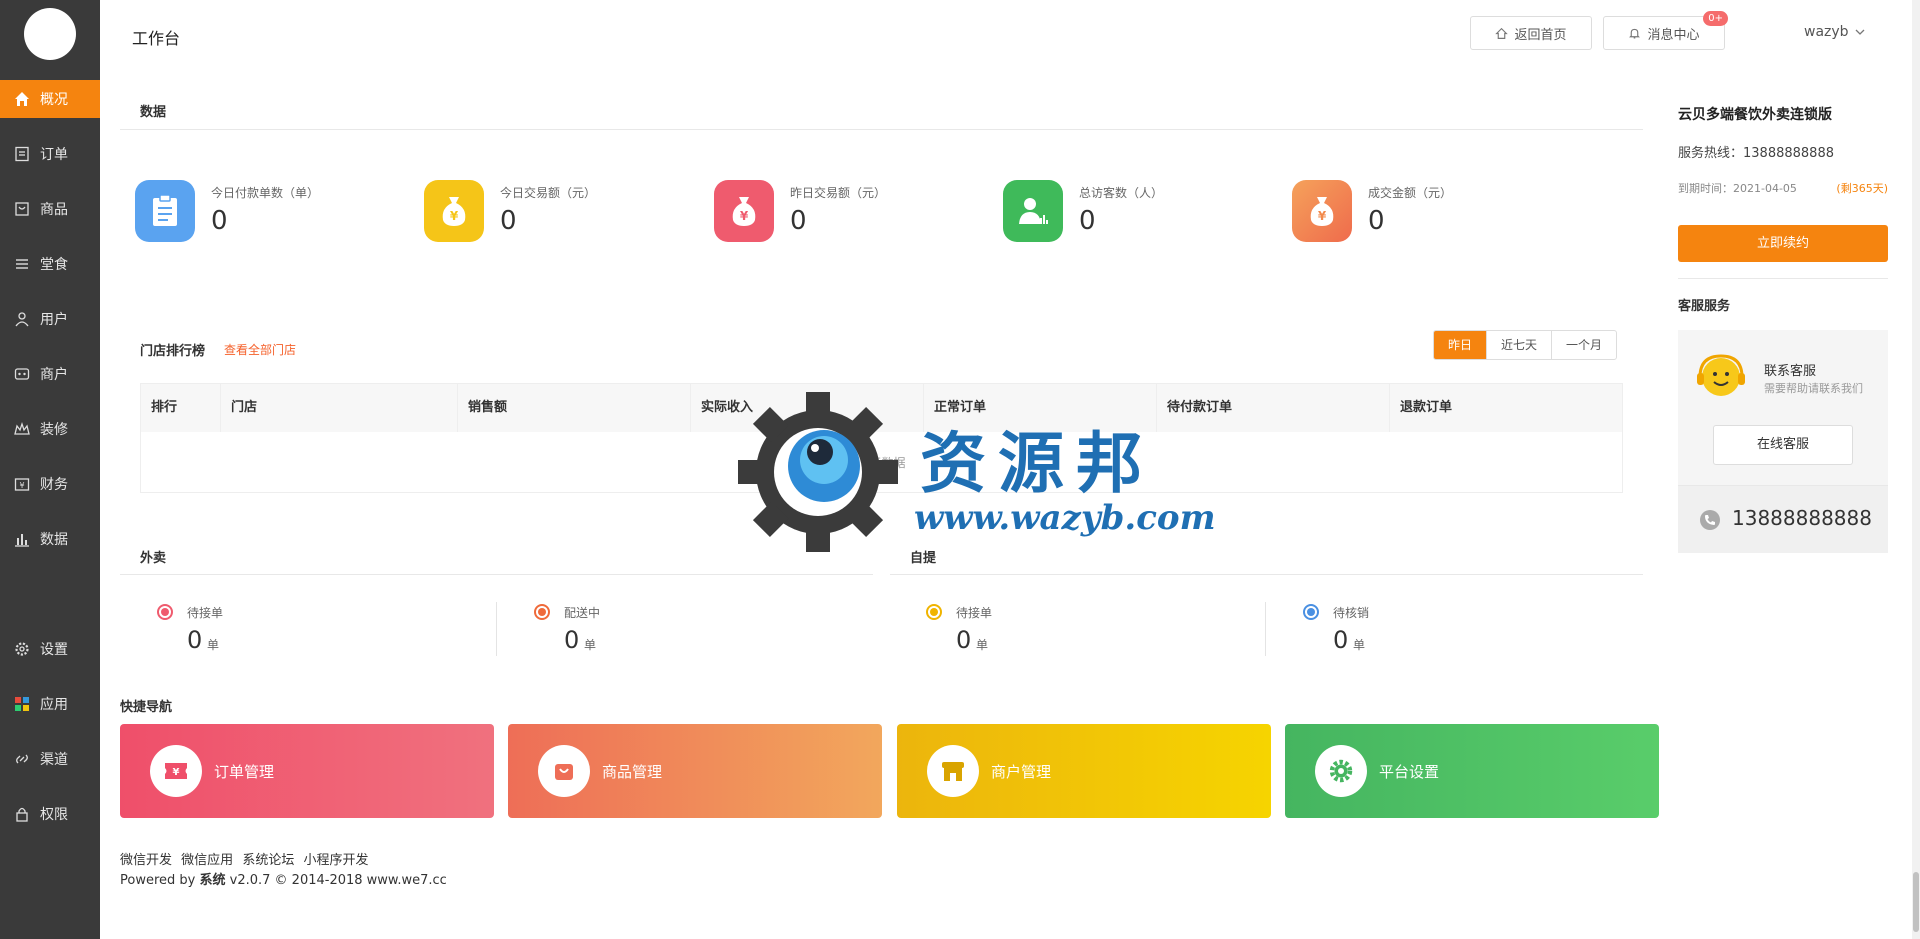 This screenshot has width=1920, height=939. What do you see at coordinates (1066, 630) in the screenshot?
I see `pickup-pending-accept: 待接单 0 单` at bounding box center [1066, 630].